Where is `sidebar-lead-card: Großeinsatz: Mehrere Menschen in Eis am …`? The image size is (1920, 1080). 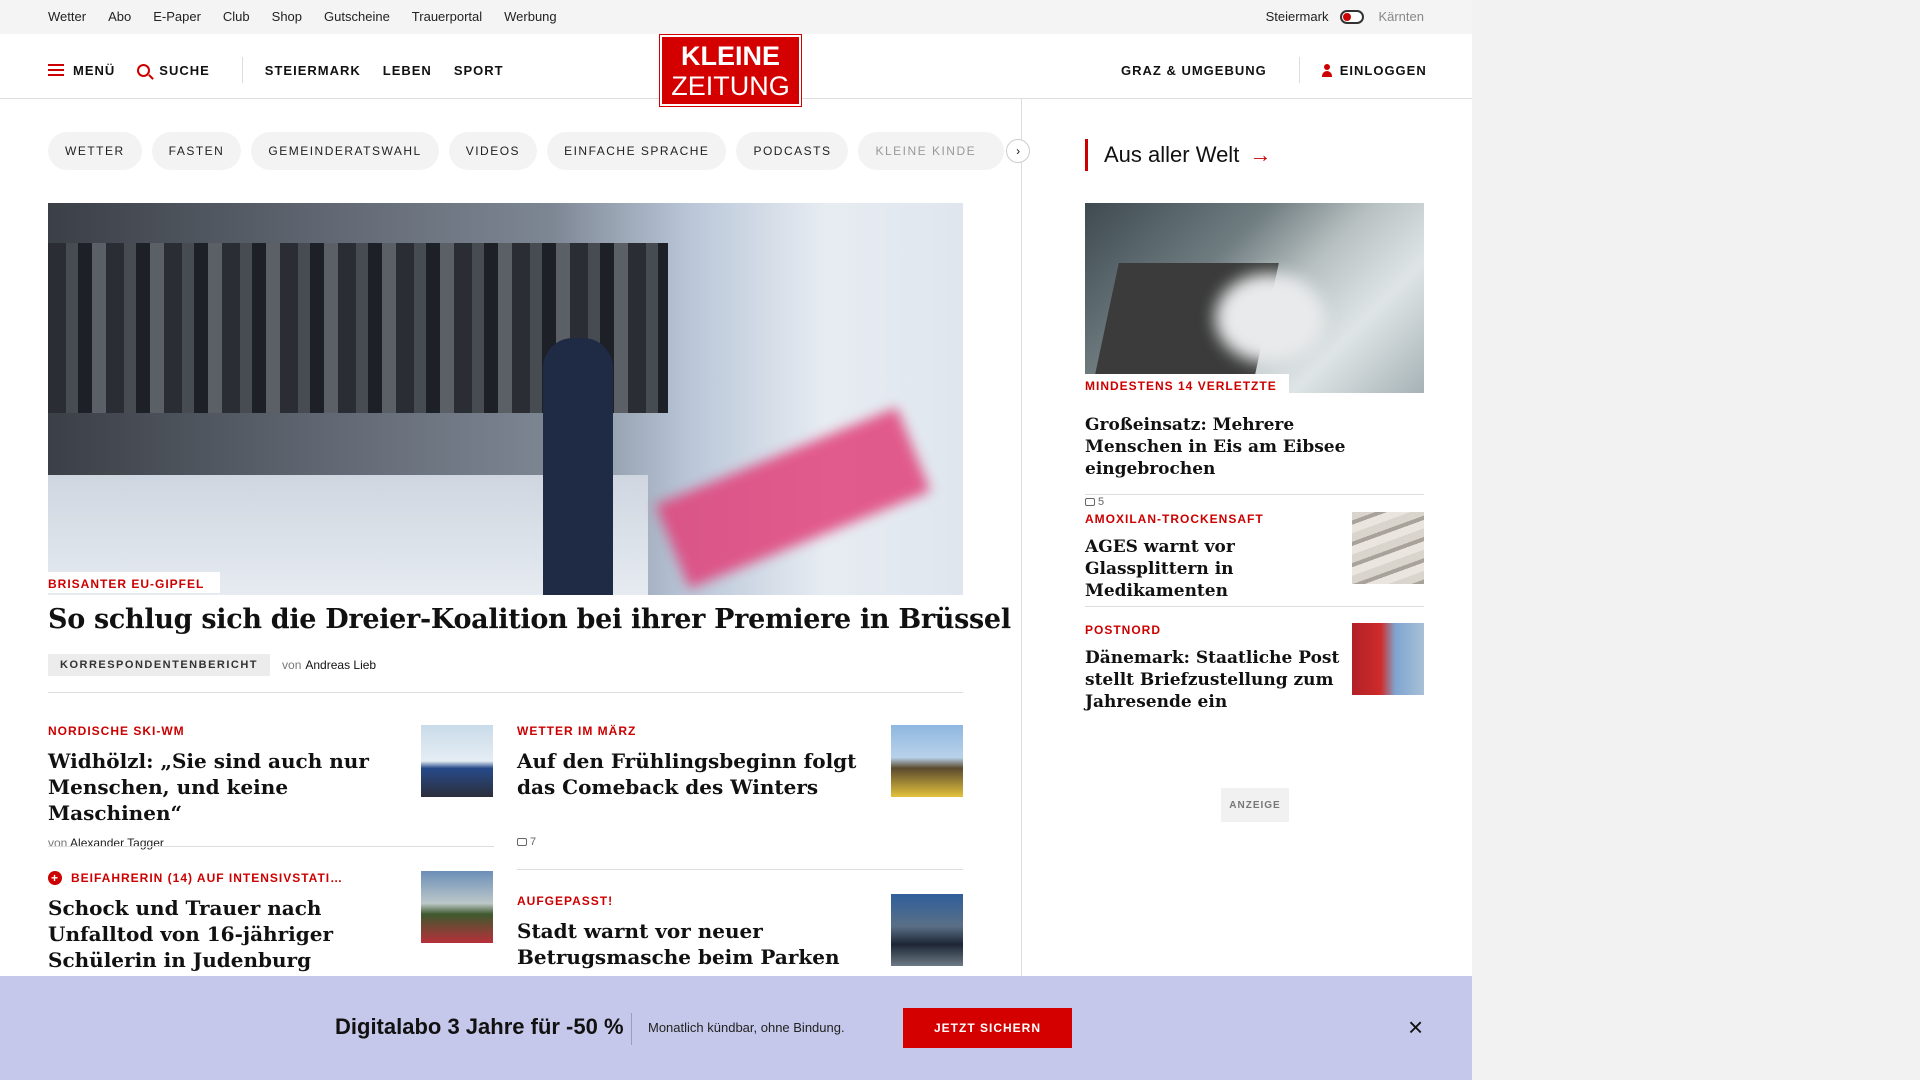 sidebar-lead-card: Großeinsatz: Mehrere Menschen in Eis am … is located at coordinates (1254, 456).